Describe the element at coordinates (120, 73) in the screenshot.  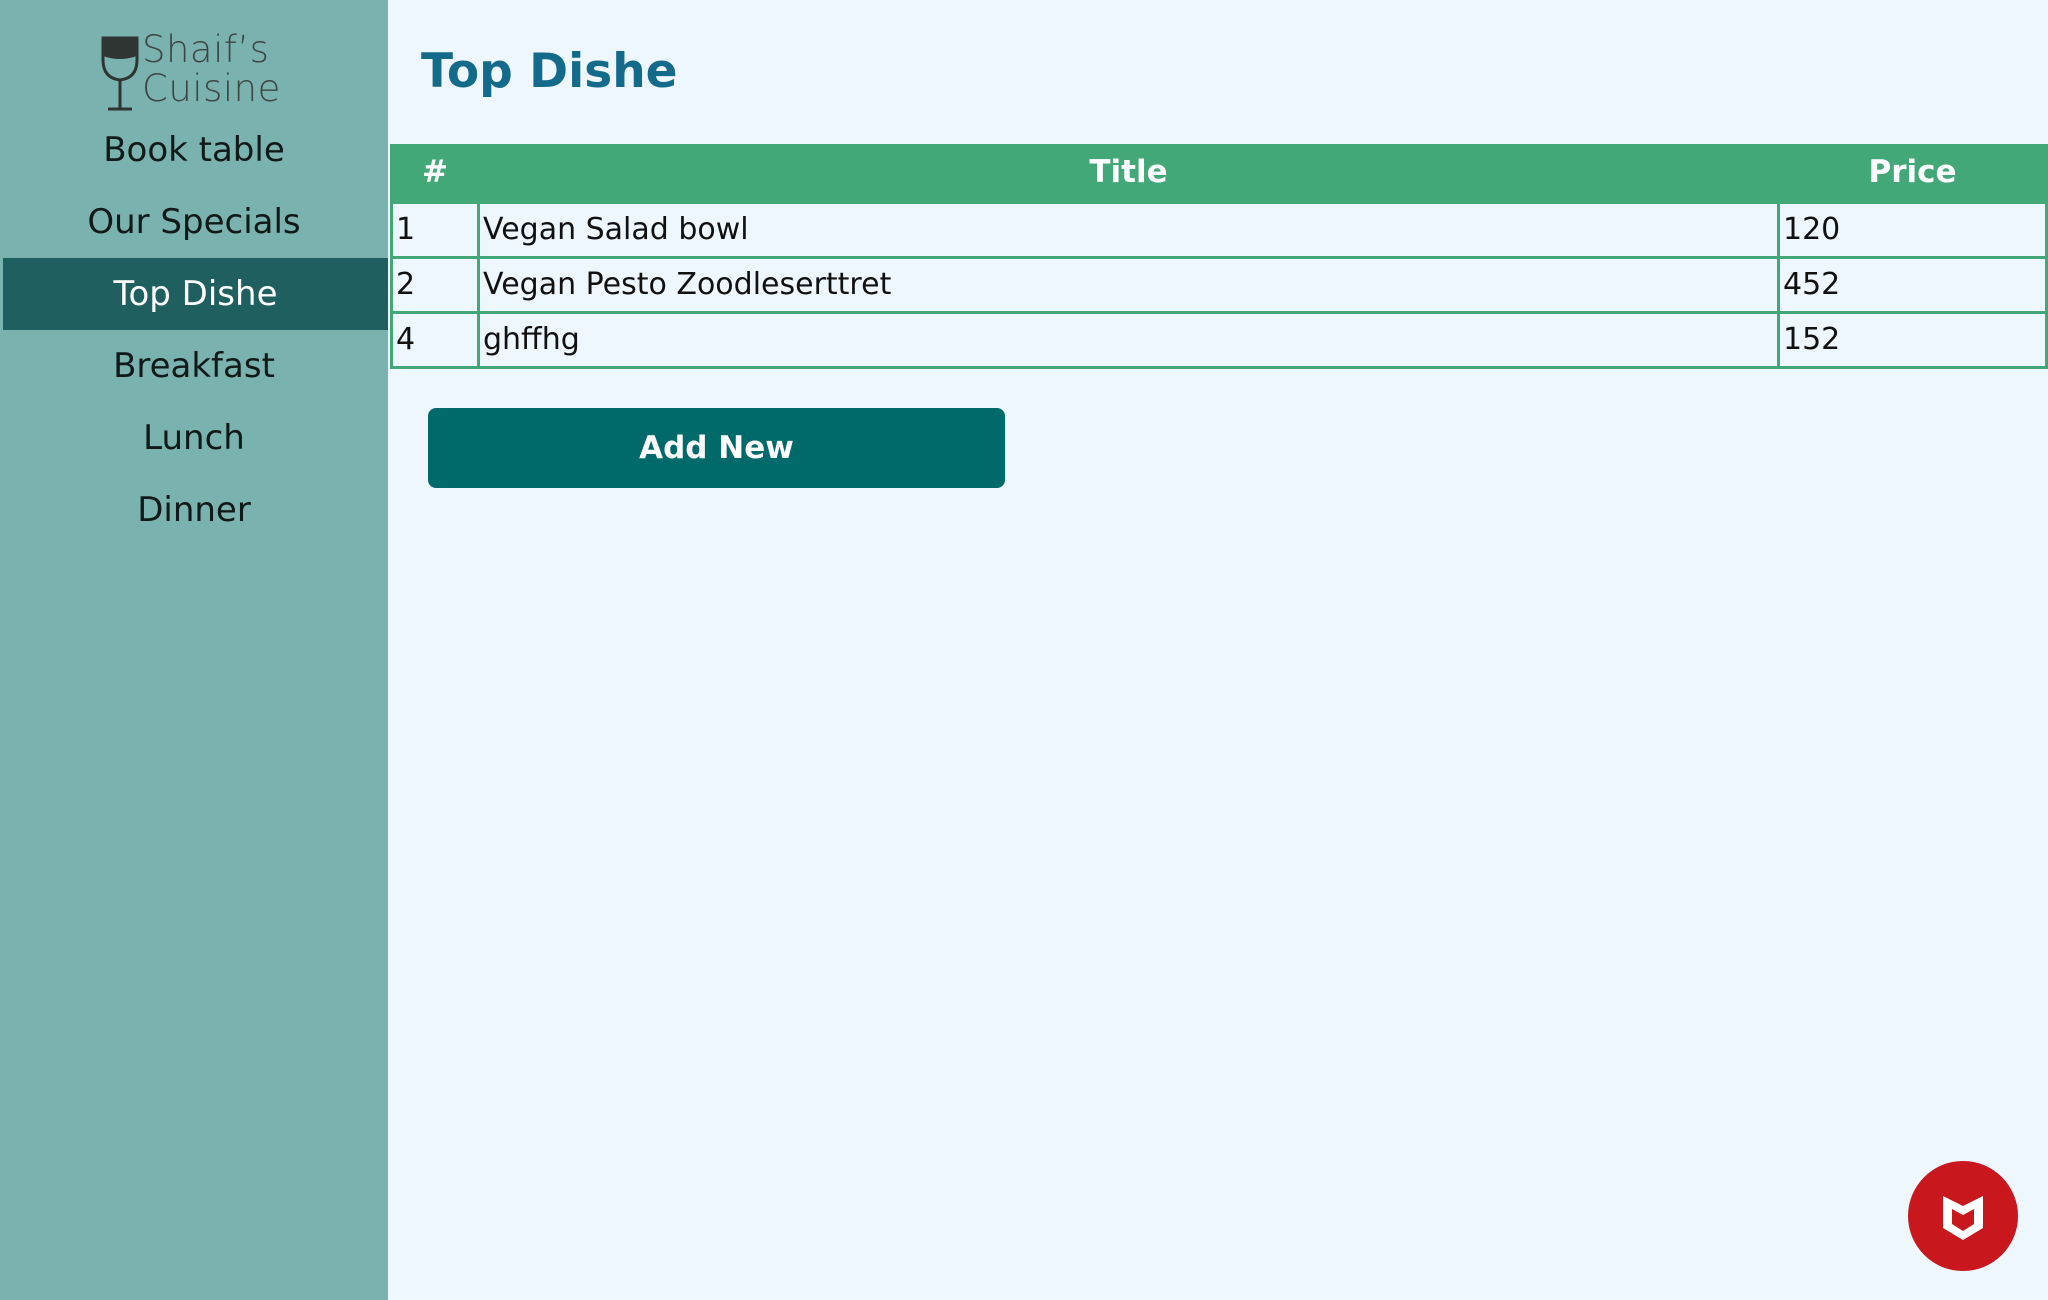
I see `wine-glass-icon` at that location.